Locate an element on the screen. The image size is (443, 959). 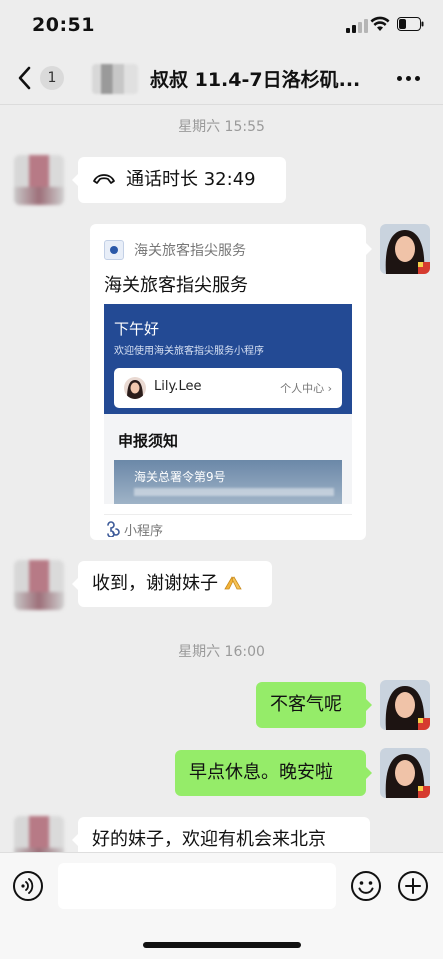
status-bar: 20:51 is located at coordinates (221, 26).